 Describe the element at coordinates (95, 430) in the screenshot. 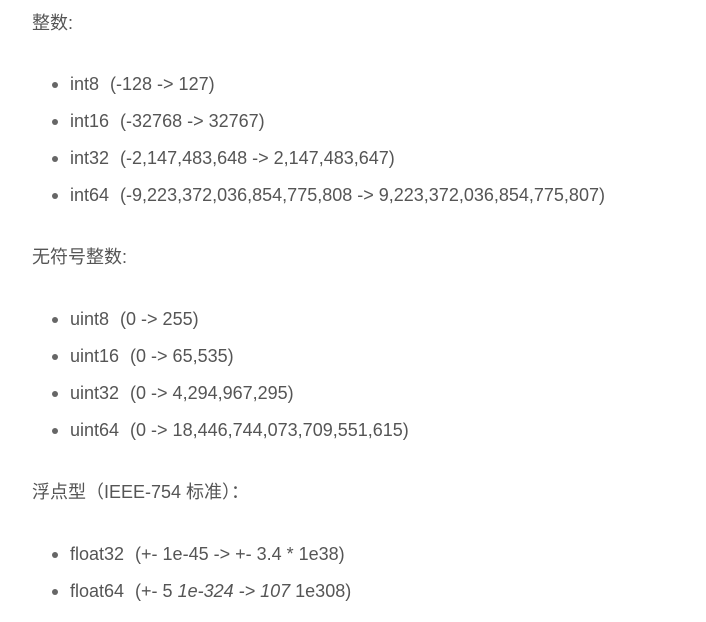

I see `type-name: uint64` at that location.